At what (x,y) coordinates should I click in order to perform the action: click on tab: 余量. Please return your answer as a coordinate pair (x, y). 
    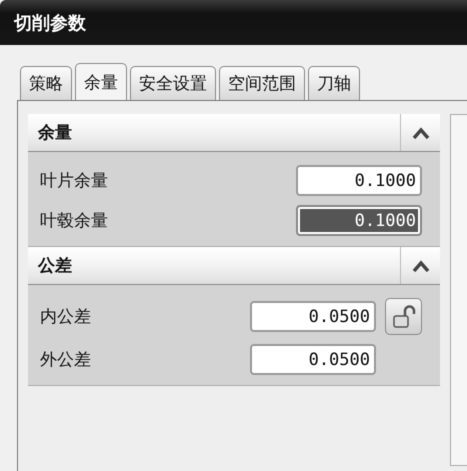
    Looking at the image, I should click on (101, 81).